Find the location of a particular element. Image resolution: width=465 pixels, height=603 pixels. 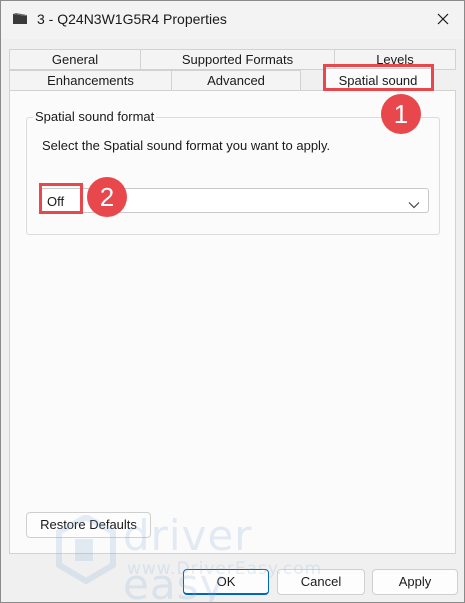

tab-enhancements: Enhancements is located at coordinates (90, 80).